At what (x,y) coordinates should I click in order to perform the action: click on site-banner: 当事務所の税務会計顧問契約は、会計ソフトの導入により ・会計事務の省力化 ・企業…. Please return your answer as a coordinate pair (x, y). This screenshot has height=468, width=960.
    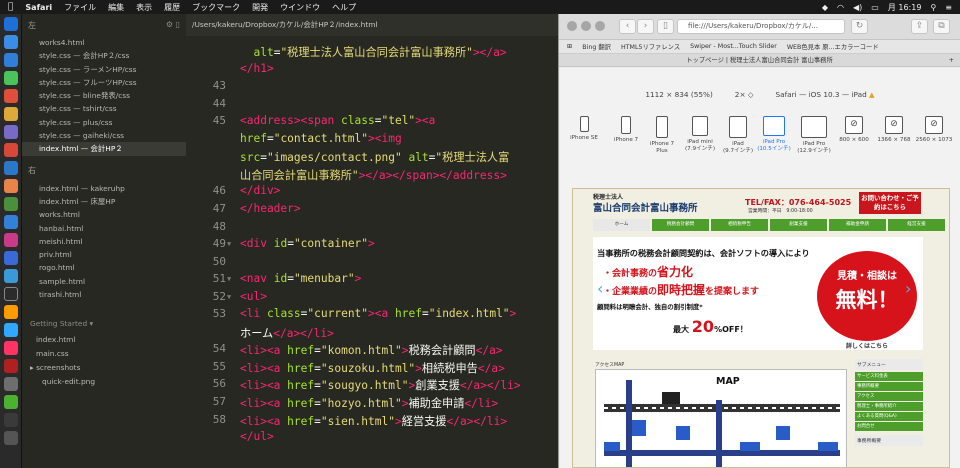
    Looking at the image, I should click on (758, 293).